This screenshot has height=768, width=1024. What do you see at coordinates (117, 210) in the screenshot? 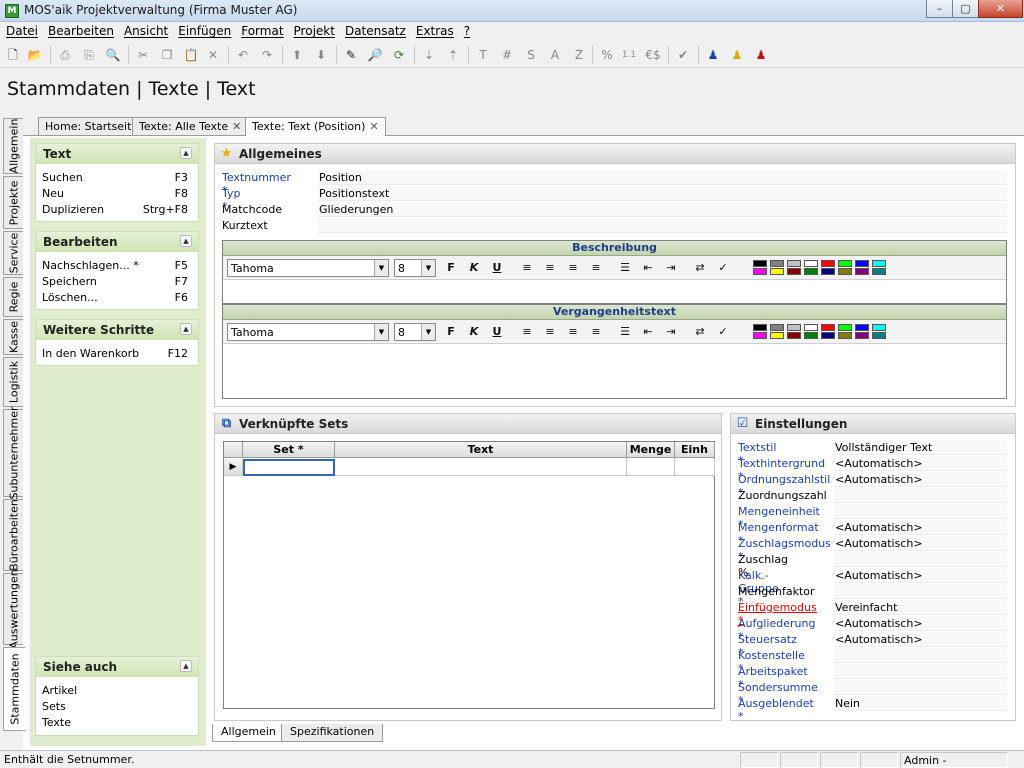
I see `task-duplizieren: Duplizieren Strg+F8` at bounding box center [117, 210].